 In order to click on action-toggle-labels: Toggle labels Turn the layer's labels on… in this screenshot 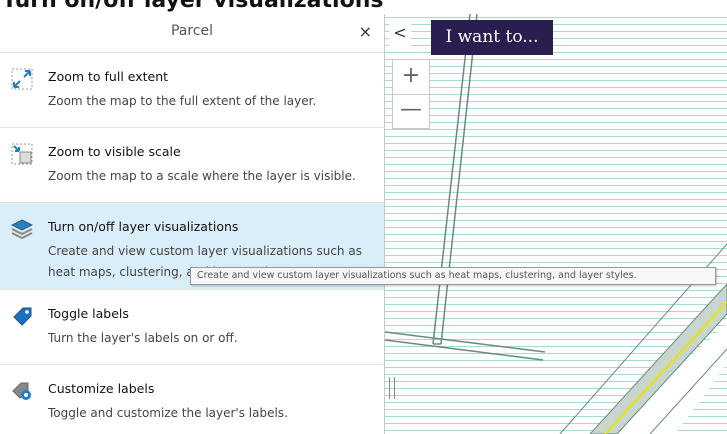, I will do `click(192, 327)`.